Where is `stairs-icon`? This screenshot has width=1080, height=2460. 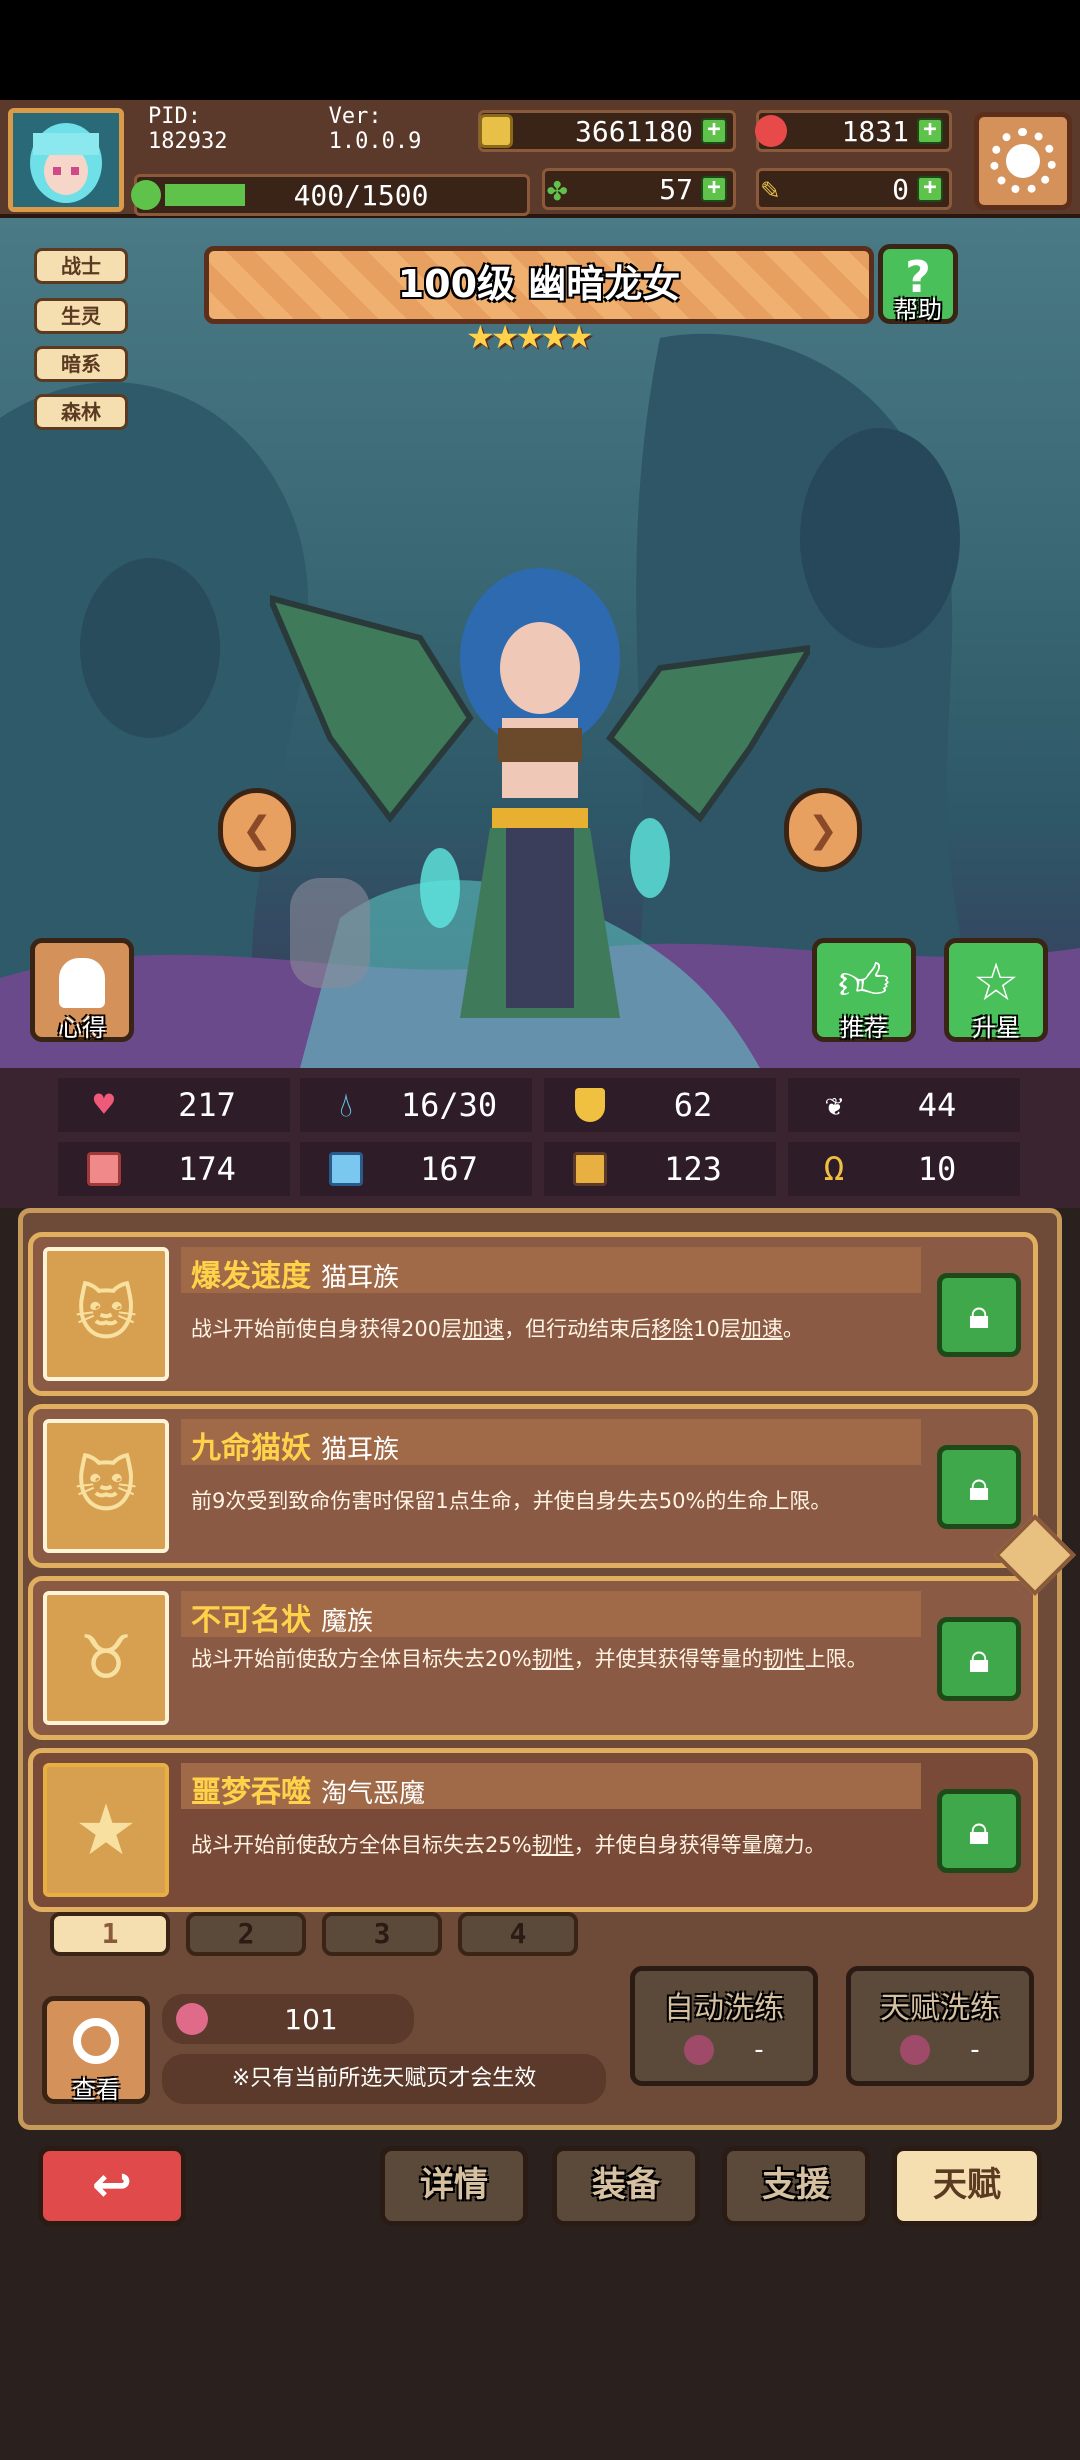 stairs-icon is located at coordinates (590, 1169).